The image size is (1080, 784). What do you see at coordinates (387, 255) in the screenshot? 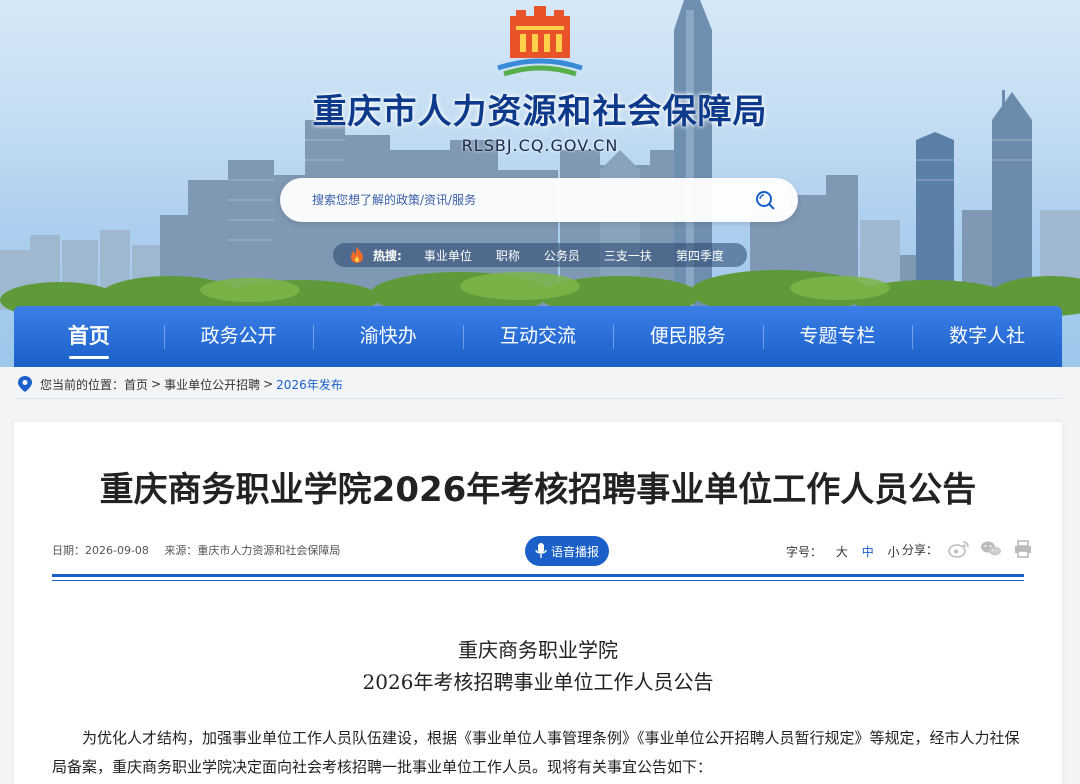
I see `hot-search-label: 热搜:` at bounding box center [387, 255].